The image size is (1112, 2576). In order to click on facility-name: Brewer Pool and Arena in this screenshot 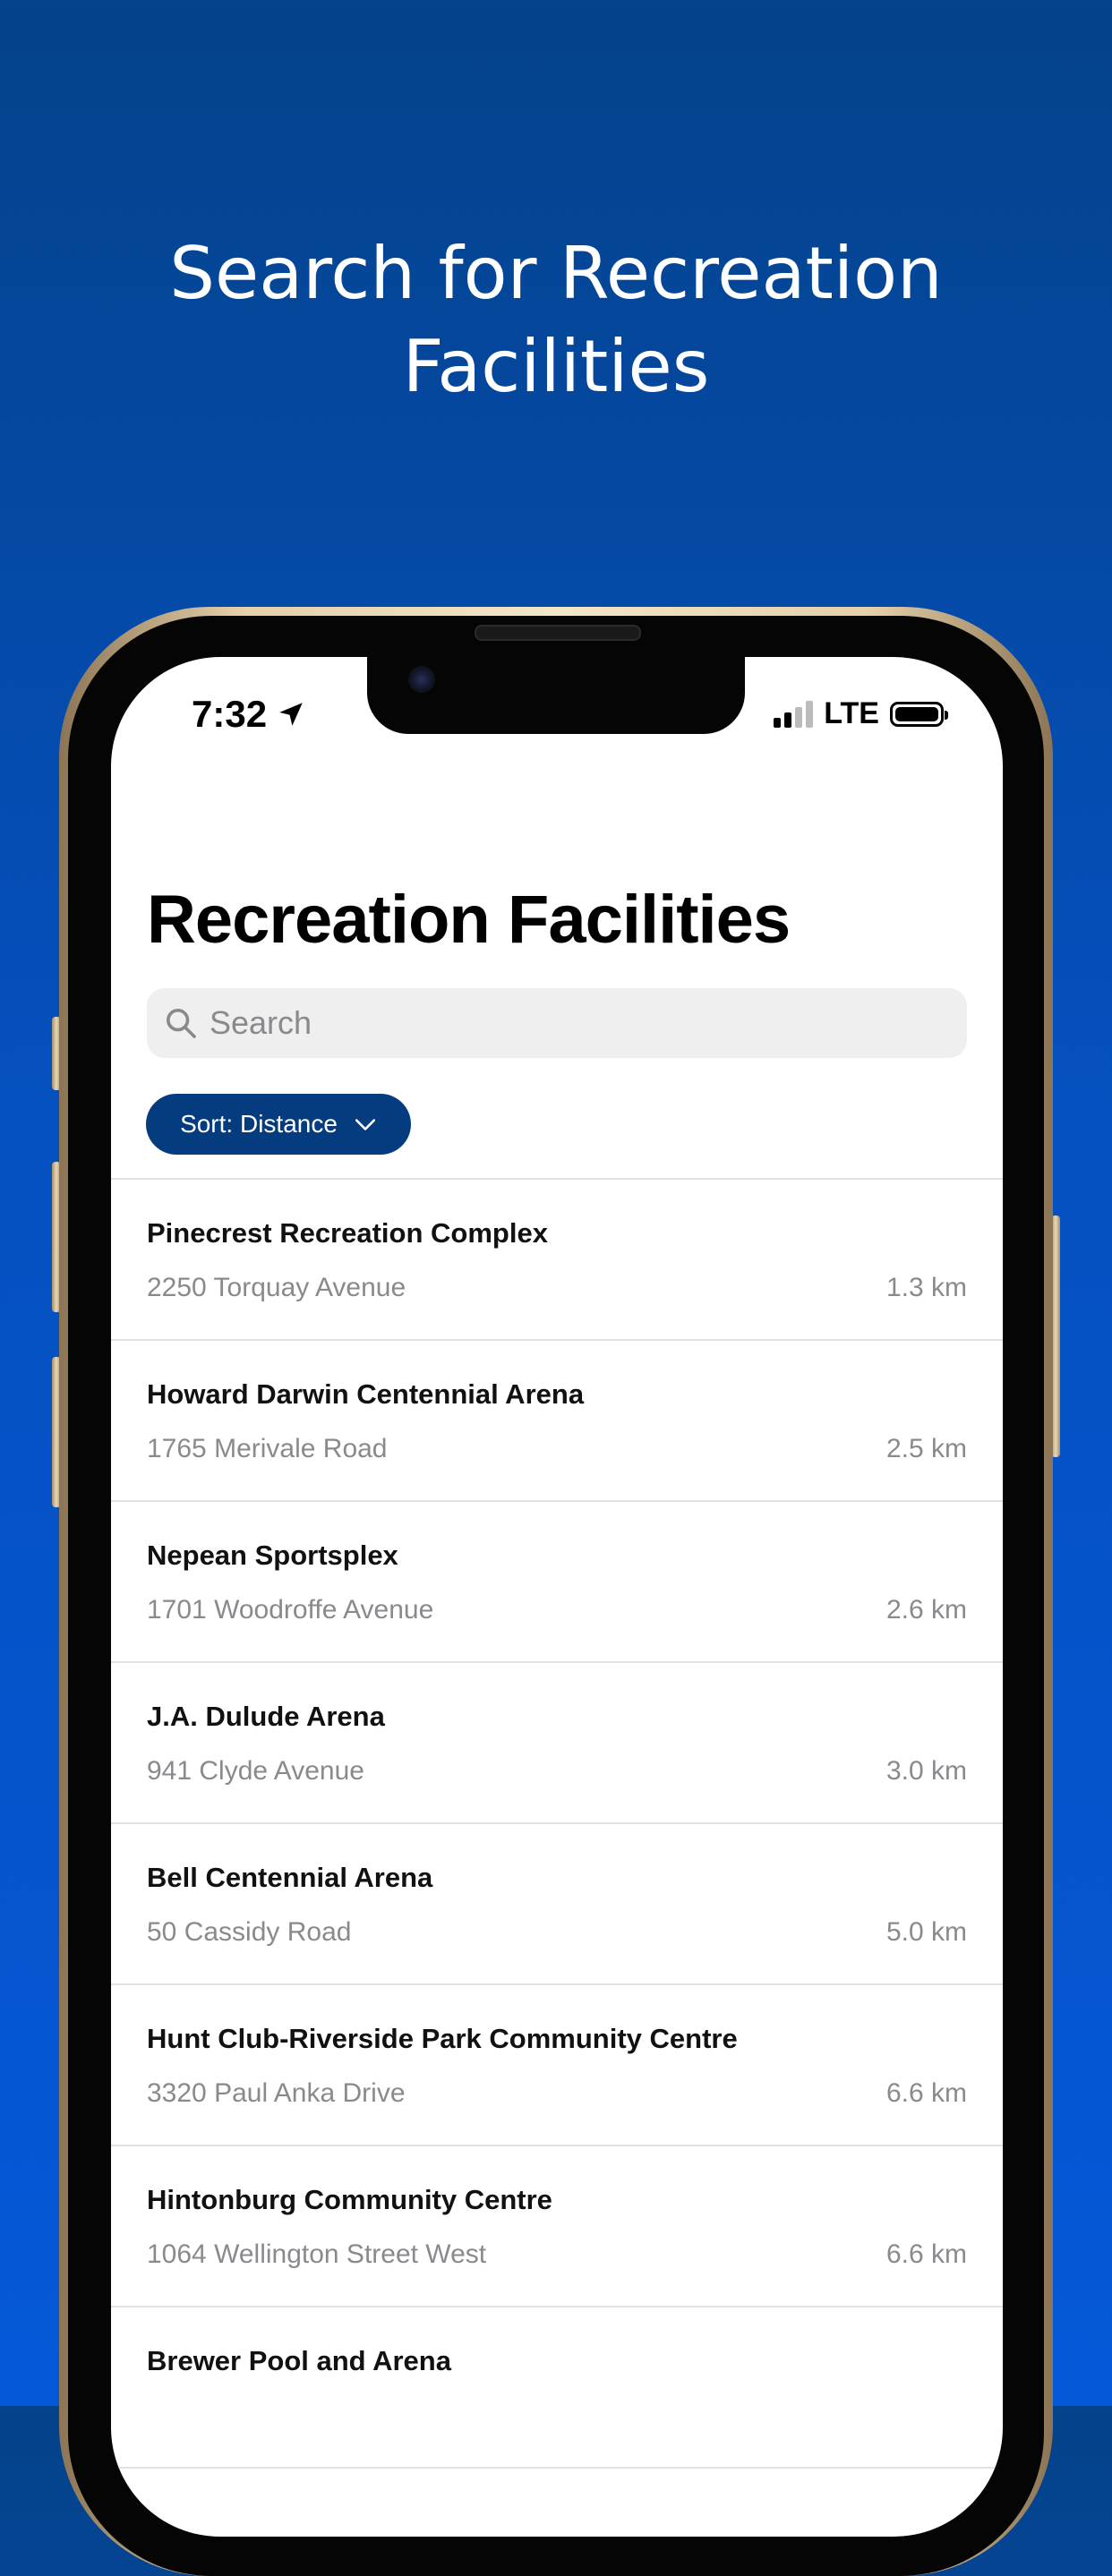, I will do `click(299, 2360)`.